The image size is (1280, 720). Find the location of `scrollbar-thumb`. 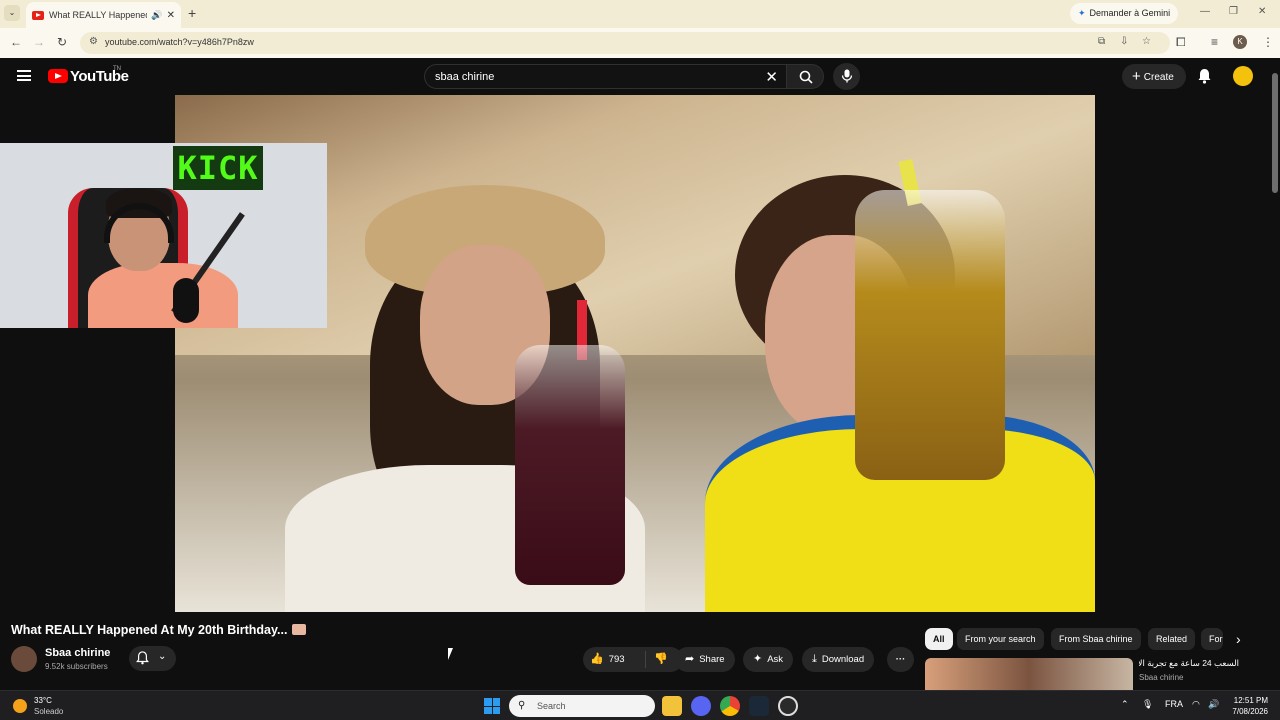

scrollbar-thumb is located at coordinates (1275, 133).